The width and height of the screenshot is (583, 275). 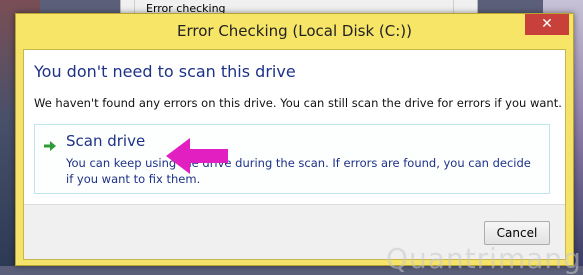 I want to click on close-button: ✕, so click(x=547, y=24).